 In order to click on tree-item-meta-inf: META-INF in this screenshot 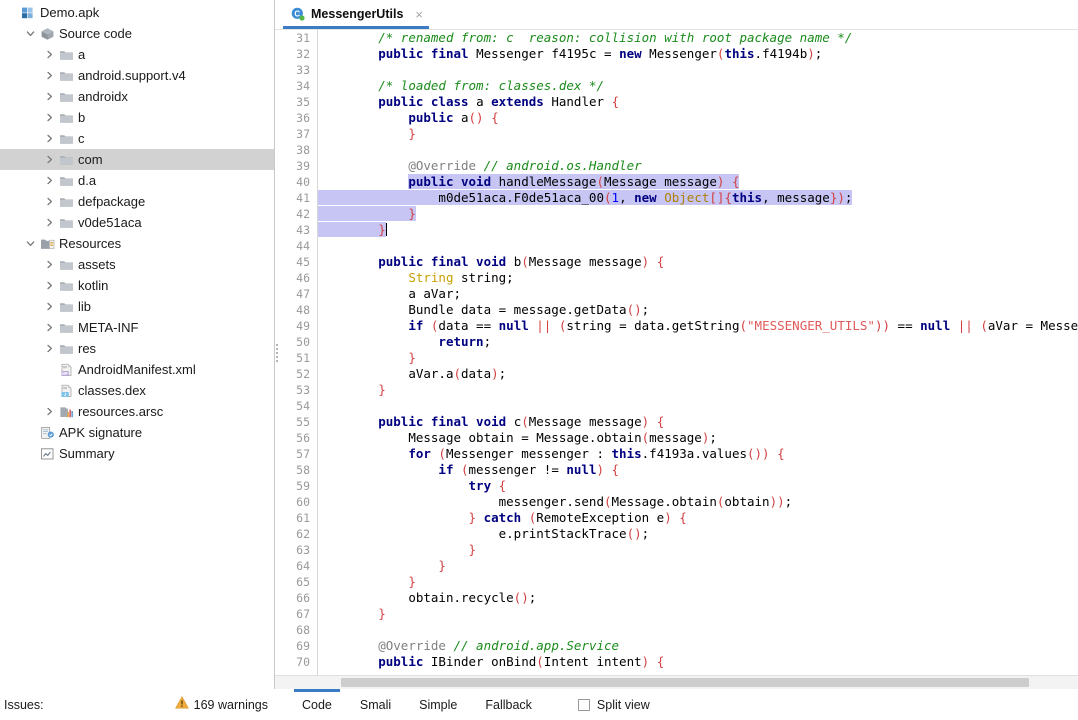, I will do `click(137, 327)`.